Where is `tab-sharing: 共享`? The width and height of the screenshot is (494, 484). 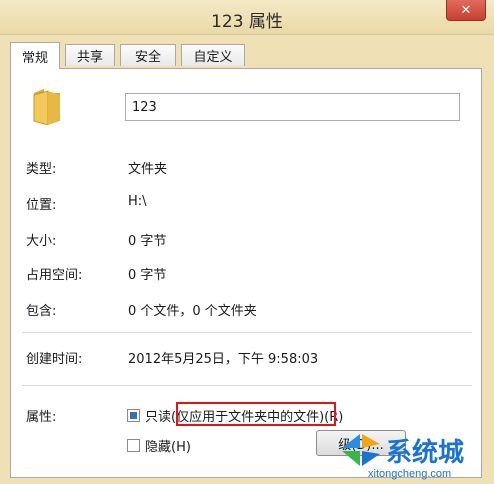
tab-sharing: 共享 is located at coordinates (90, 55).